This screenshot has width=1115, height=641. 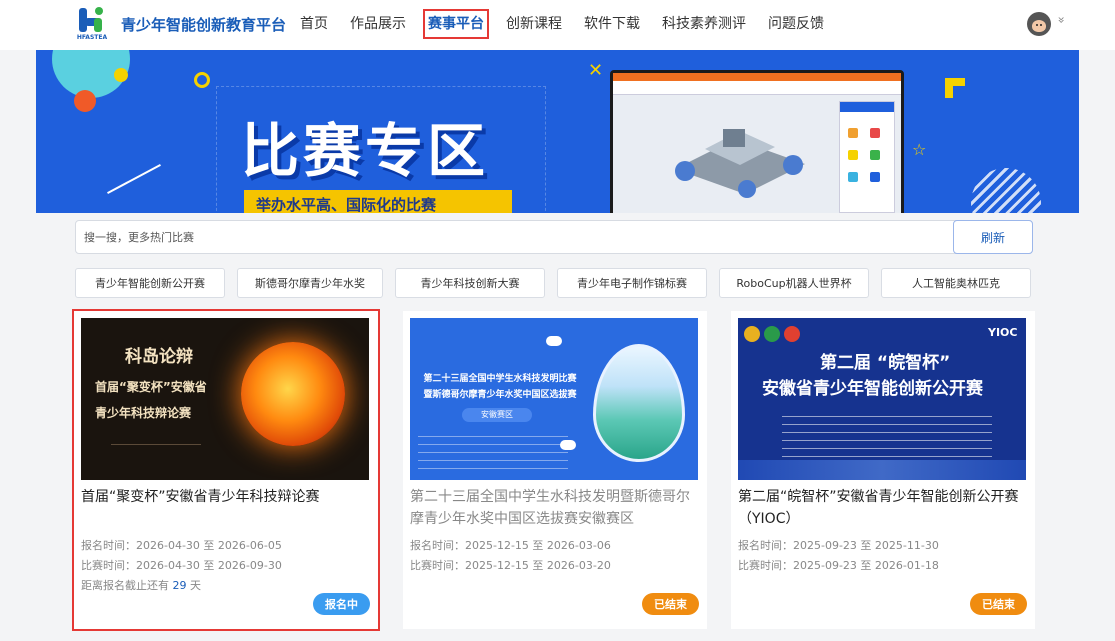 What do you see at coordinates (1062, 19) in the screenshot?
I see `chevron-down-icon: »` at bounding box center [1062, 19].